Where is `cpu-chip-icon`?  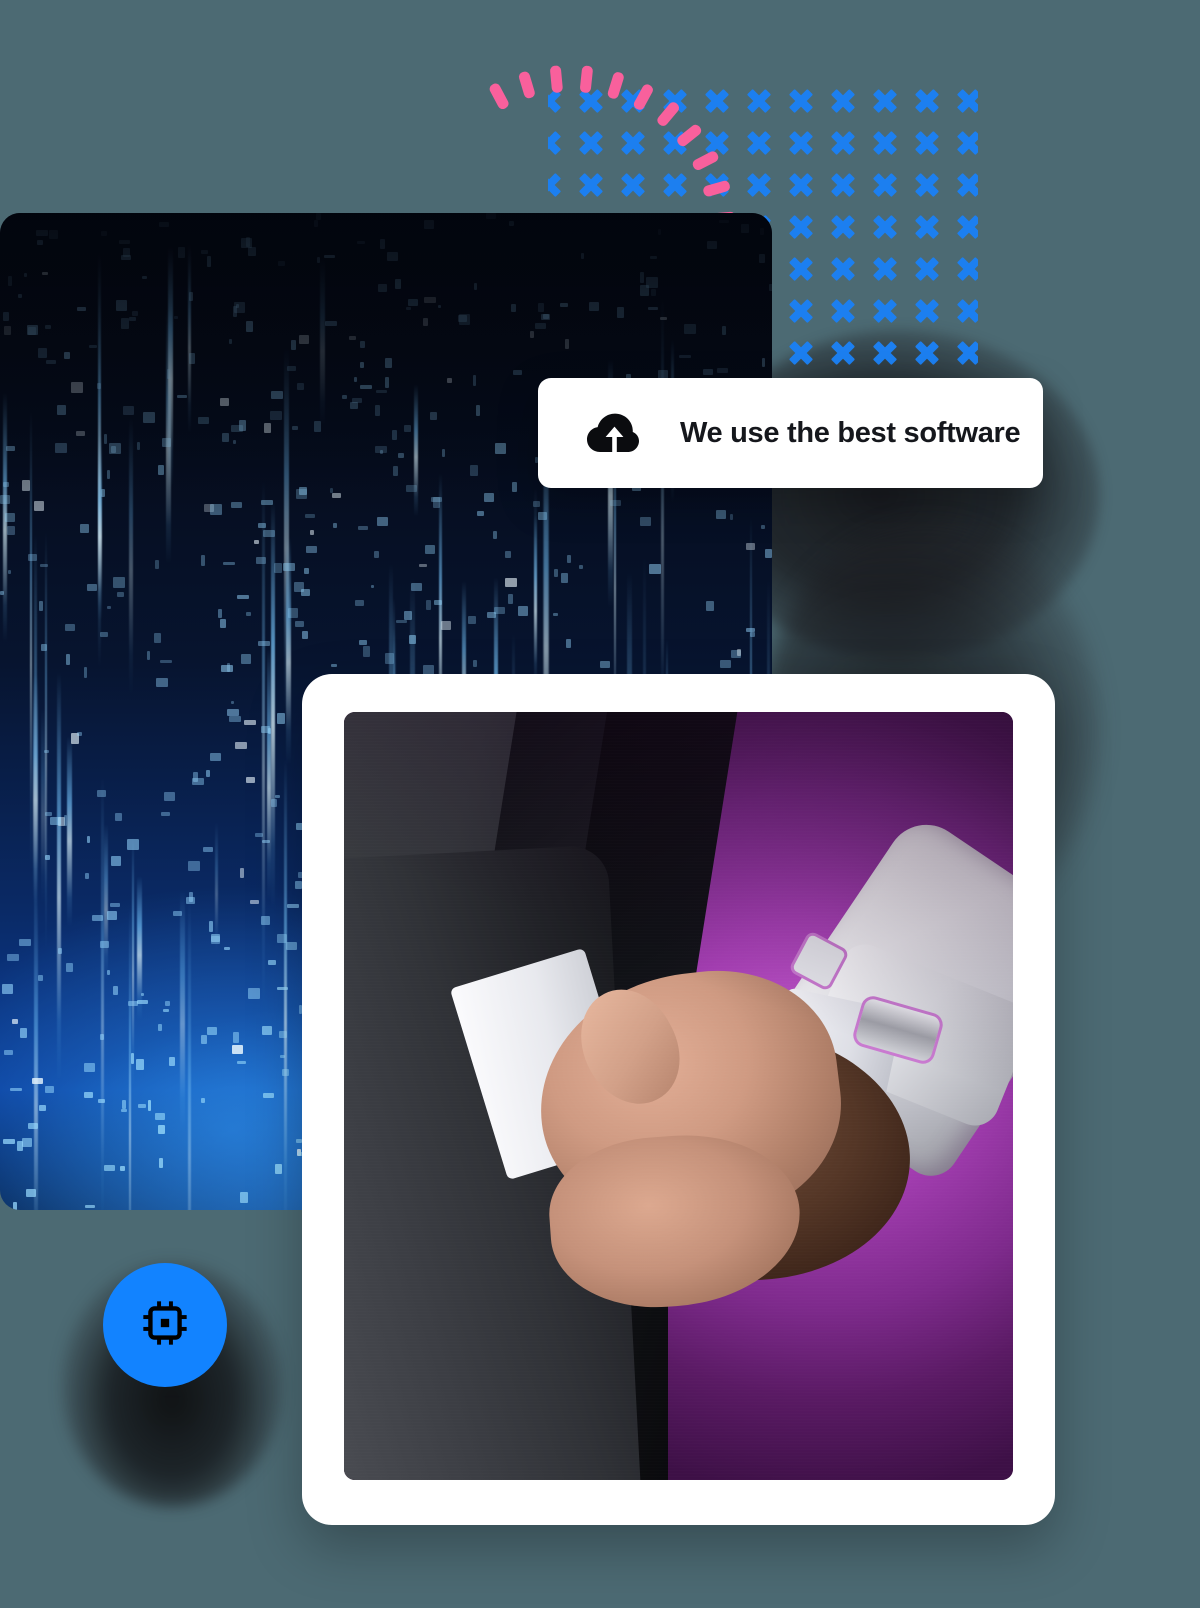 cpu-chip-icon is located at coordinates (165, 1325).